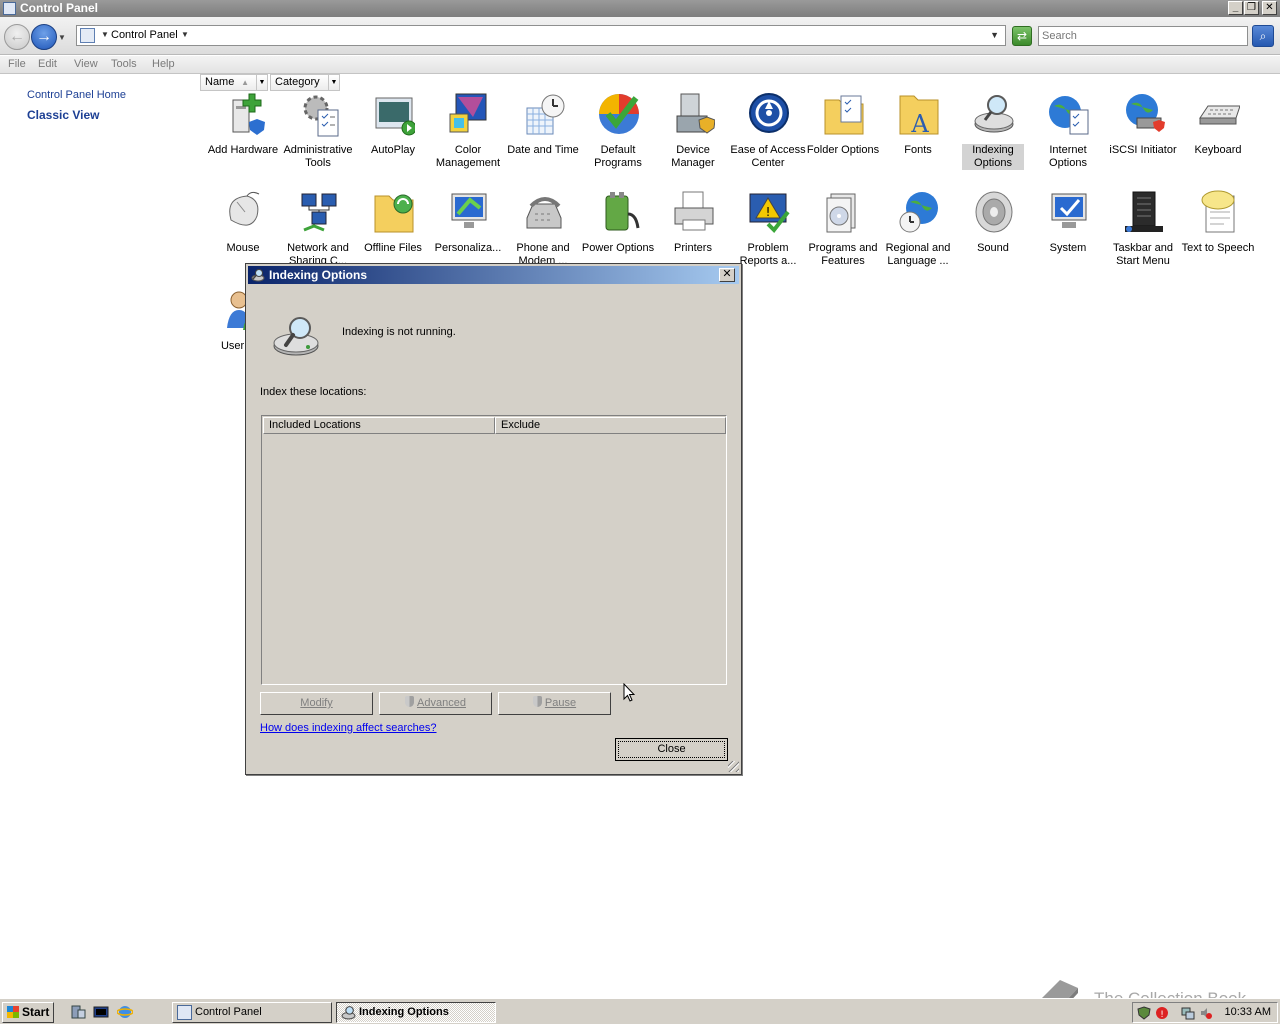 This screenshot has height=1024, width=1280. Describe the element at coordinates (841, 213) in the screenshot. I see `programs-features-icon` at that location.